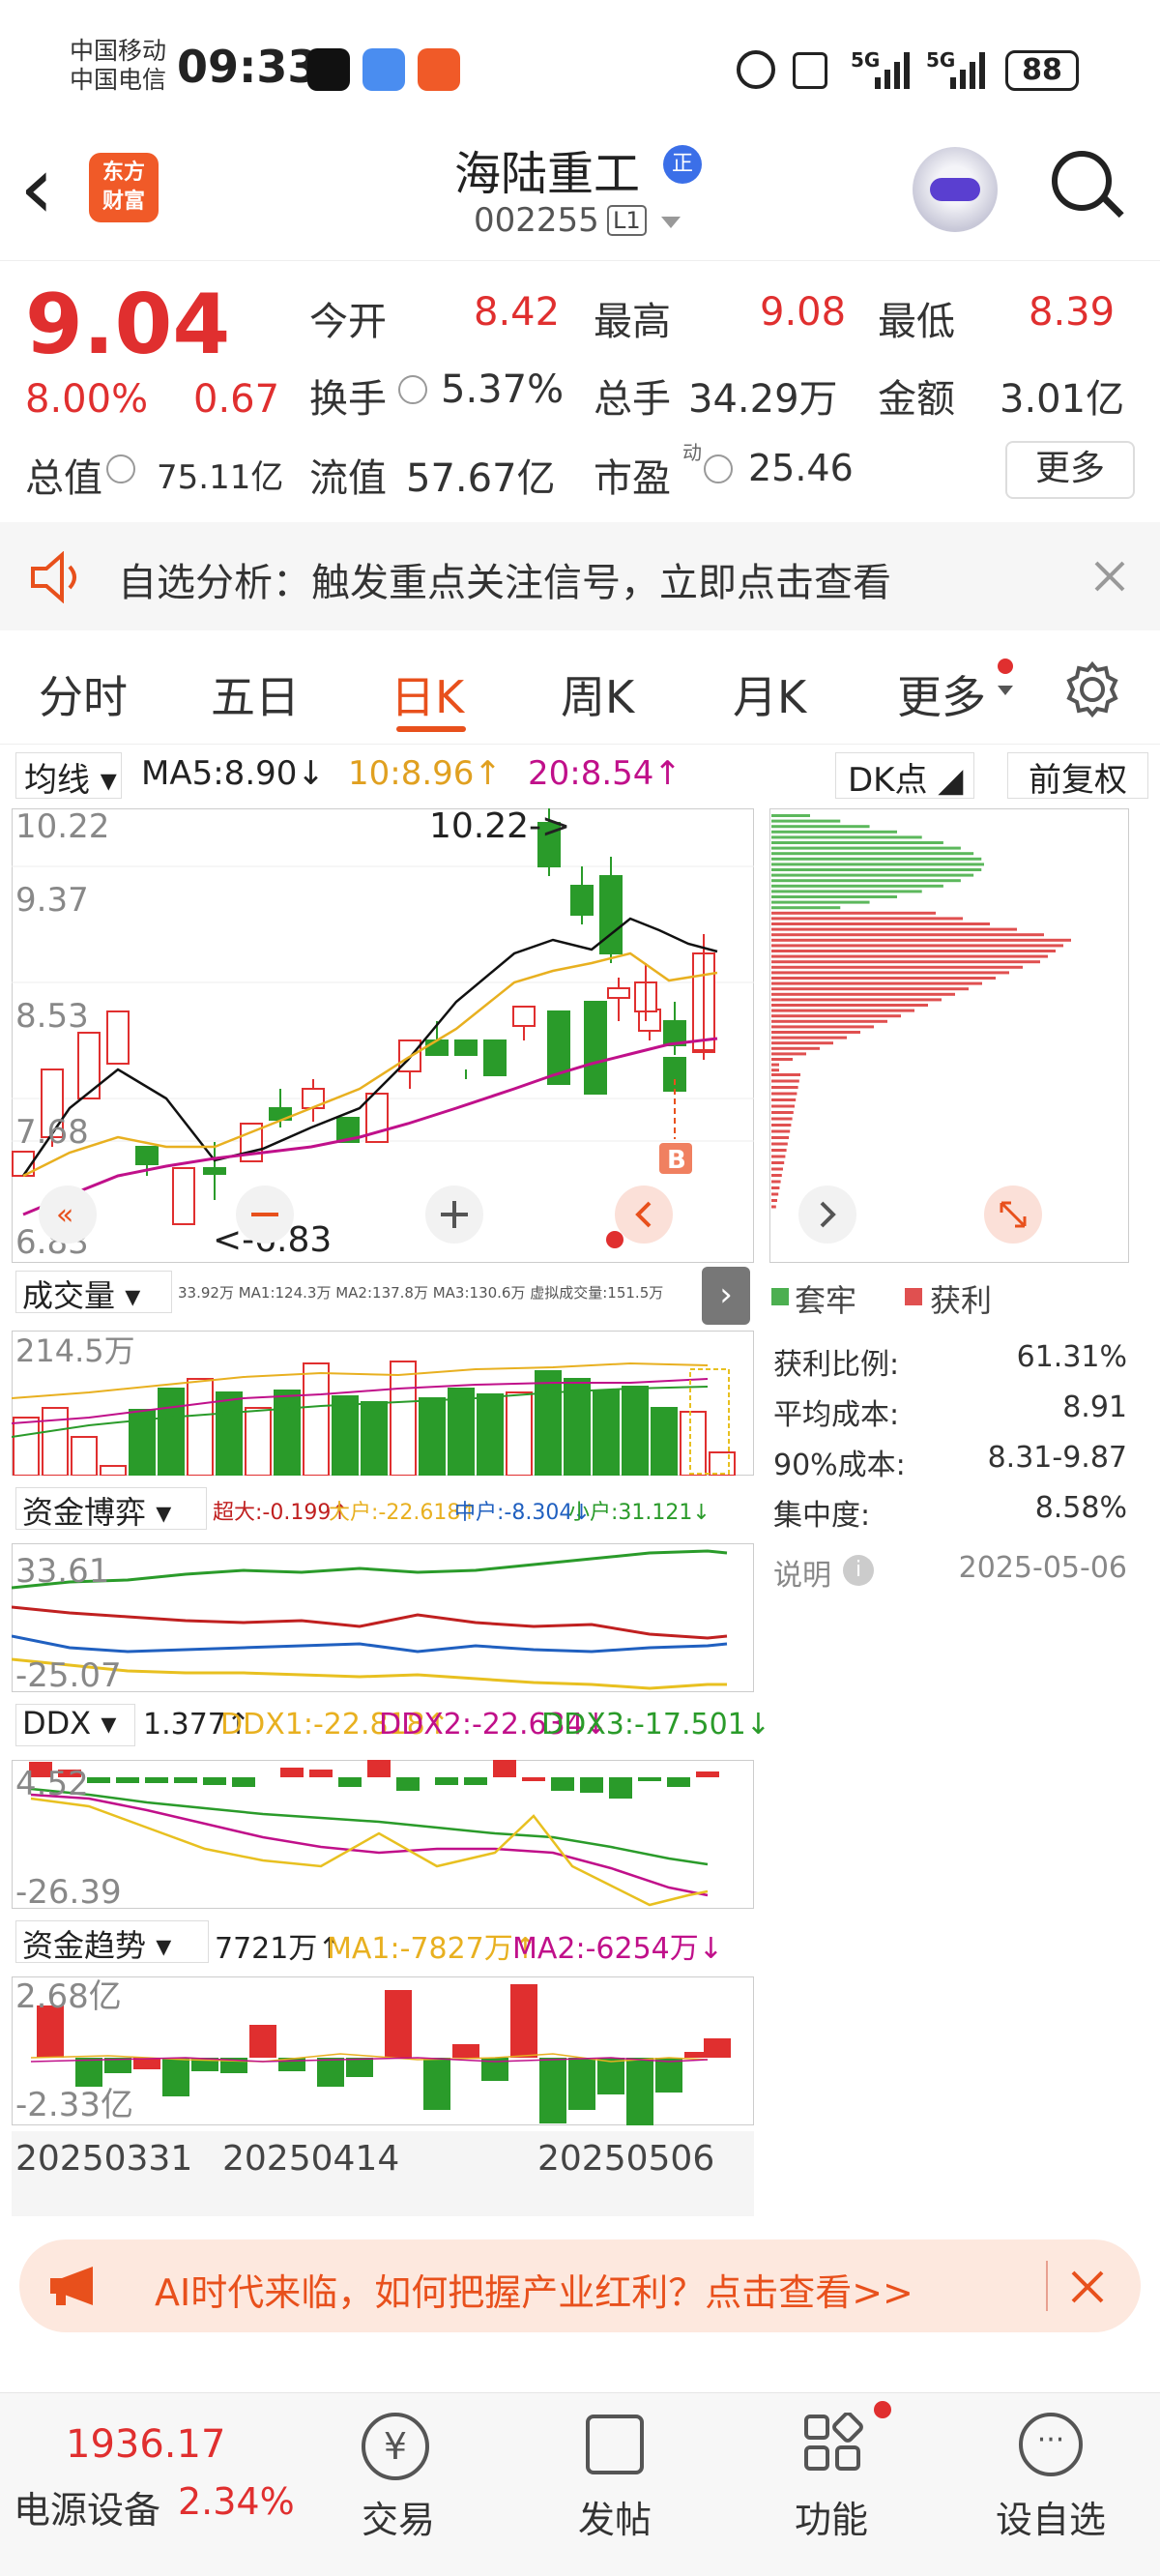 The height and width of the screenshot is (2576, 1160). What do you see at coordinates (692, 452) in the screenshot?
I see `pe-superscript: 动` at bounding box center [692, 452].